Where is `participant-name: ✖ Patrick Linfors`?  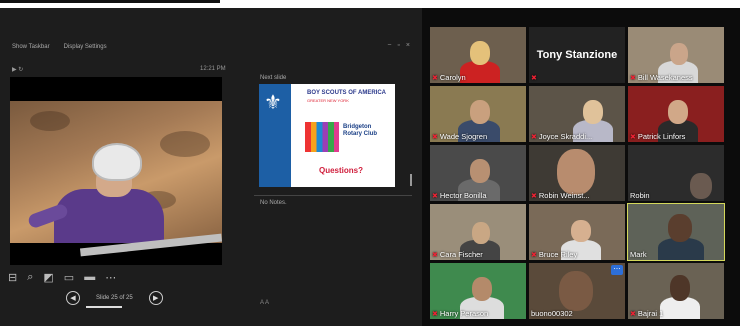
participant-name: ✖ Patrick Linfors is located at coordinates (658, 136).